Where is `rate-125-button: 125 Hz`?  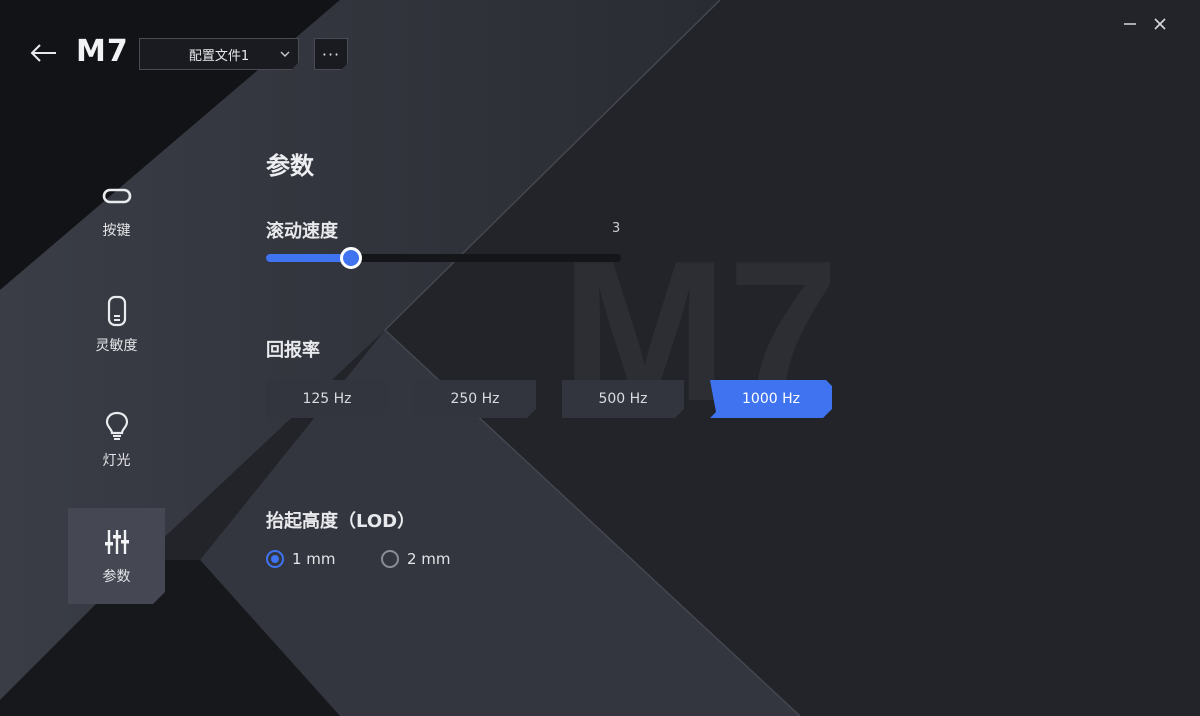 rate-125-button: 125 Hz is located at coordinates (327, 399).